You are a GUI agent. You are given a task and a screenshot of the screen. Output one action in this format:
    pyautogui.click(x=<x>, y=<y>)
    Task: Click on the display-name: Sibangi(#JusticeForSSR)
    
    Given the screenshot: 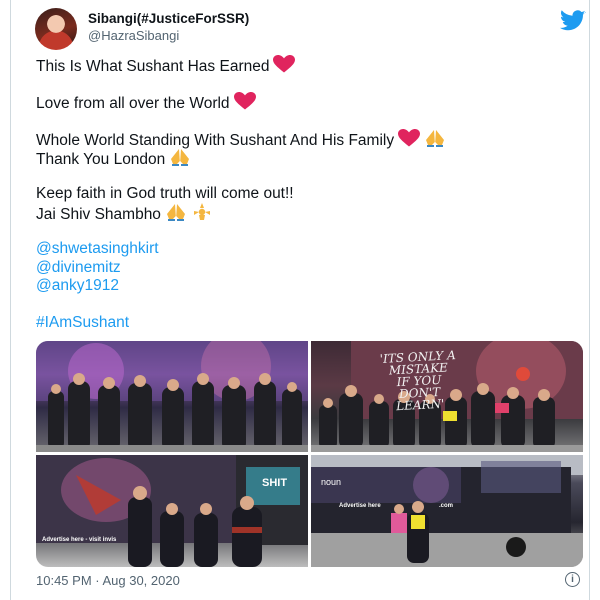 What is the action you would take?
    pyautogui.click(x=168, y=18)
    